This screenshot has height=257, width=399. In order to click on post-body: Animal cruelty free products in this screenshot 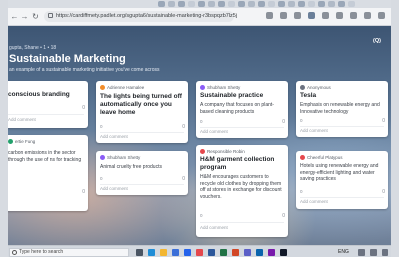, I will do `click(131, 167)`.